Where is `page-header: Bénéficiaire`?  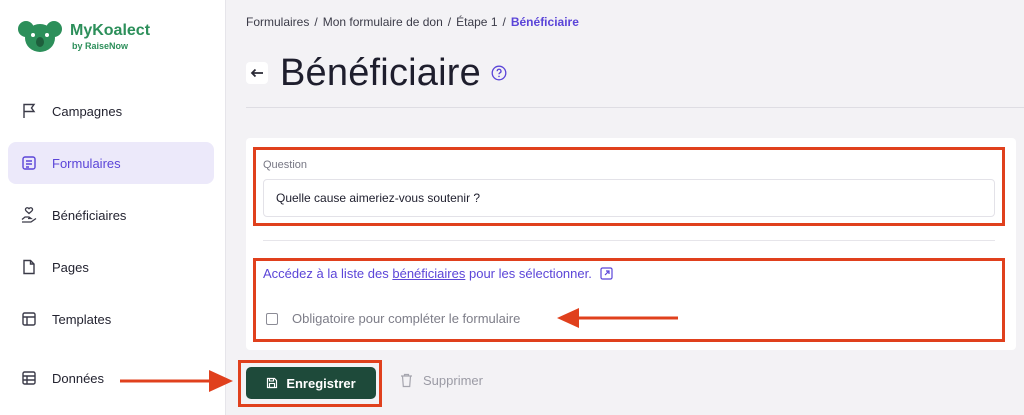 page-header: Bénéficiaire is located at coordinates (376, 73).